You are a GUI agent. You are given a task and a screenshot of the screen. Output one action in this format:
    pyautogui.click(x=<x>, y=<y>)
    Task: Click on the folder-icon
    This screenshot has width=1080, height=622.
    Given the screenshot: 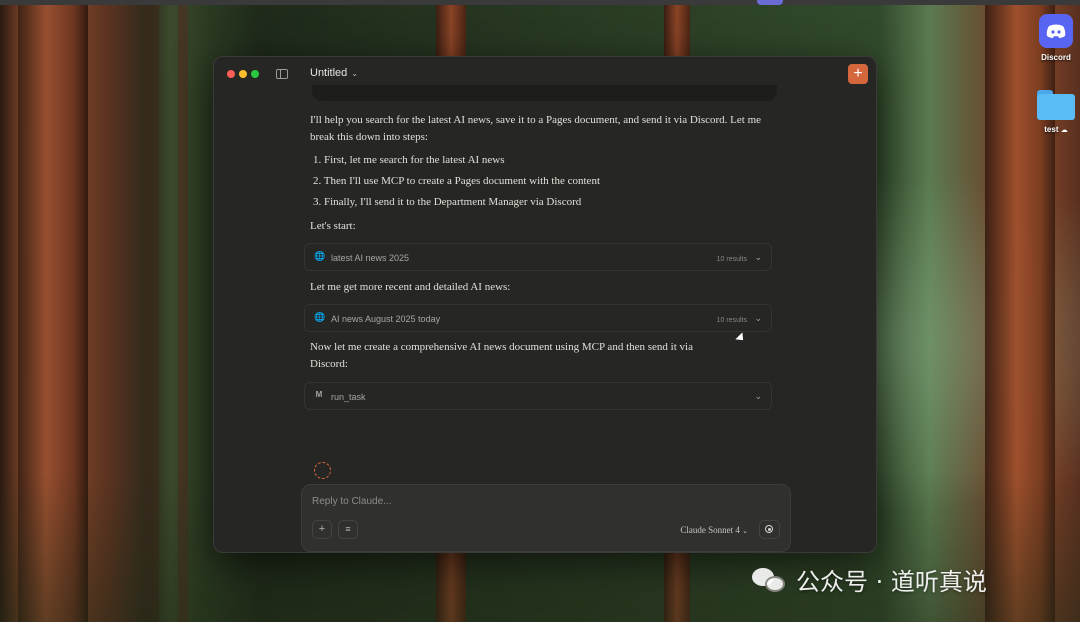 What is the action you would take?
    pyautogui.click(x=1056, y=105)
    